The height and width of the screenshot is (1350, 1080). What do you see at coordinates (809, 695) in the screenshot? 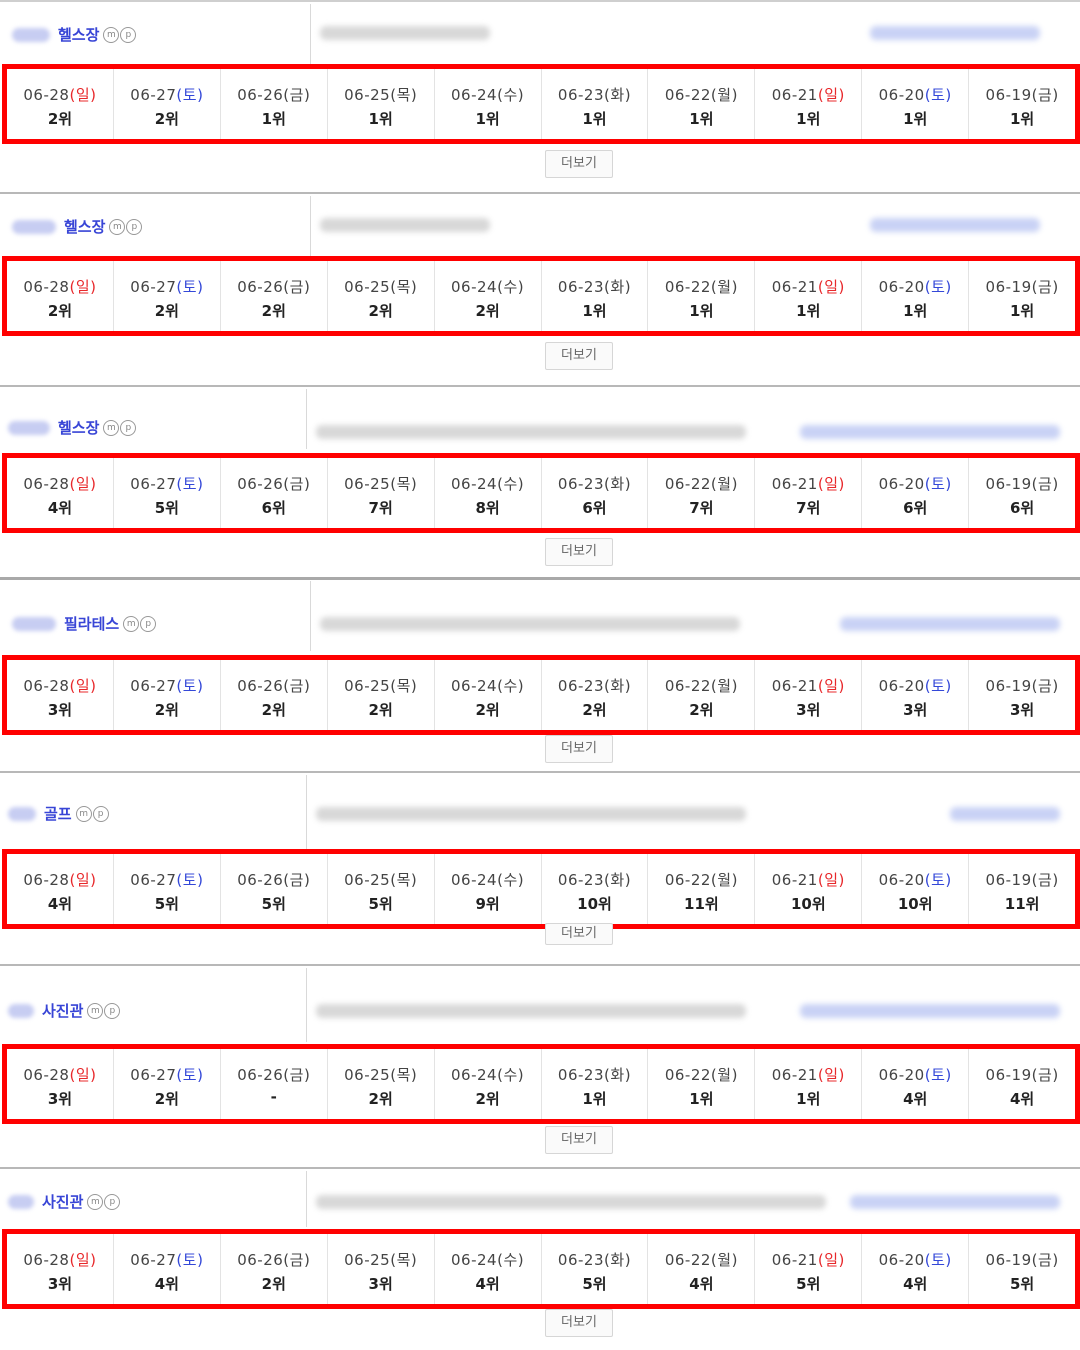
I see `day-cell: 06-21(일) 3위` at bounding box center [809, 695].